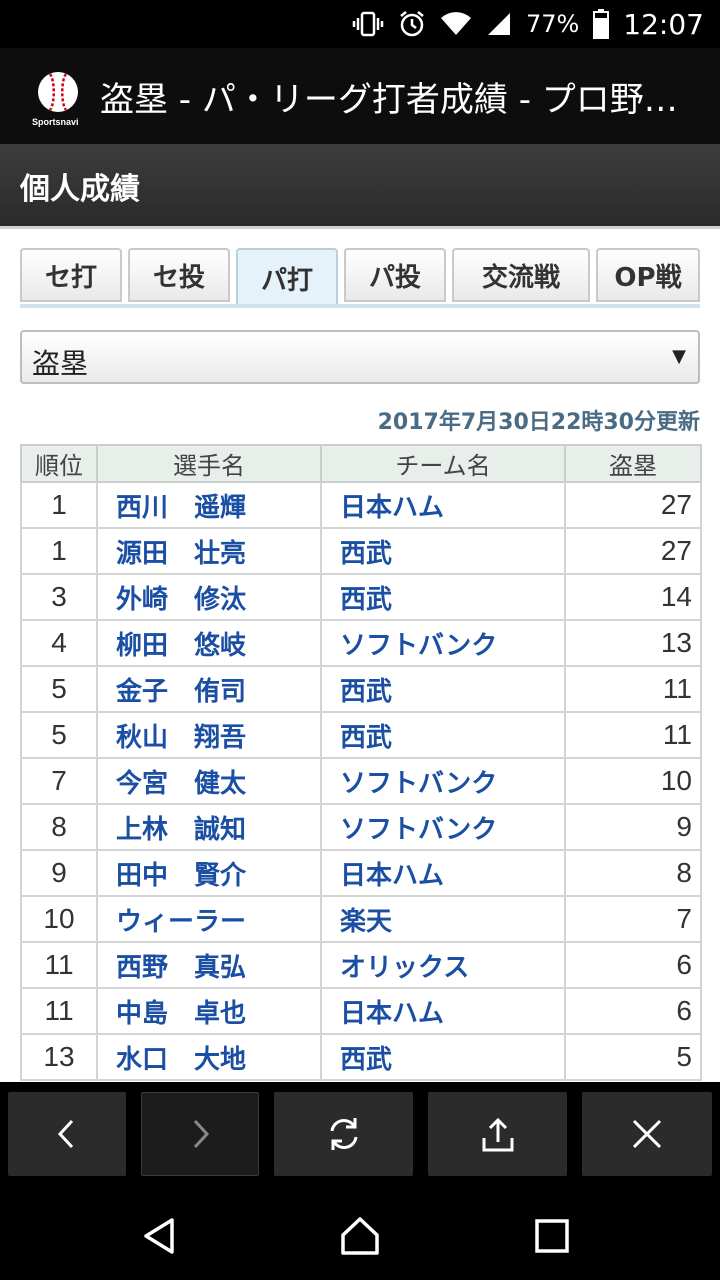 This screenshot has height=1280, width=720. Describe the element at coordinates (497, 1134) in the screenshot. I see `share-button` at that location.